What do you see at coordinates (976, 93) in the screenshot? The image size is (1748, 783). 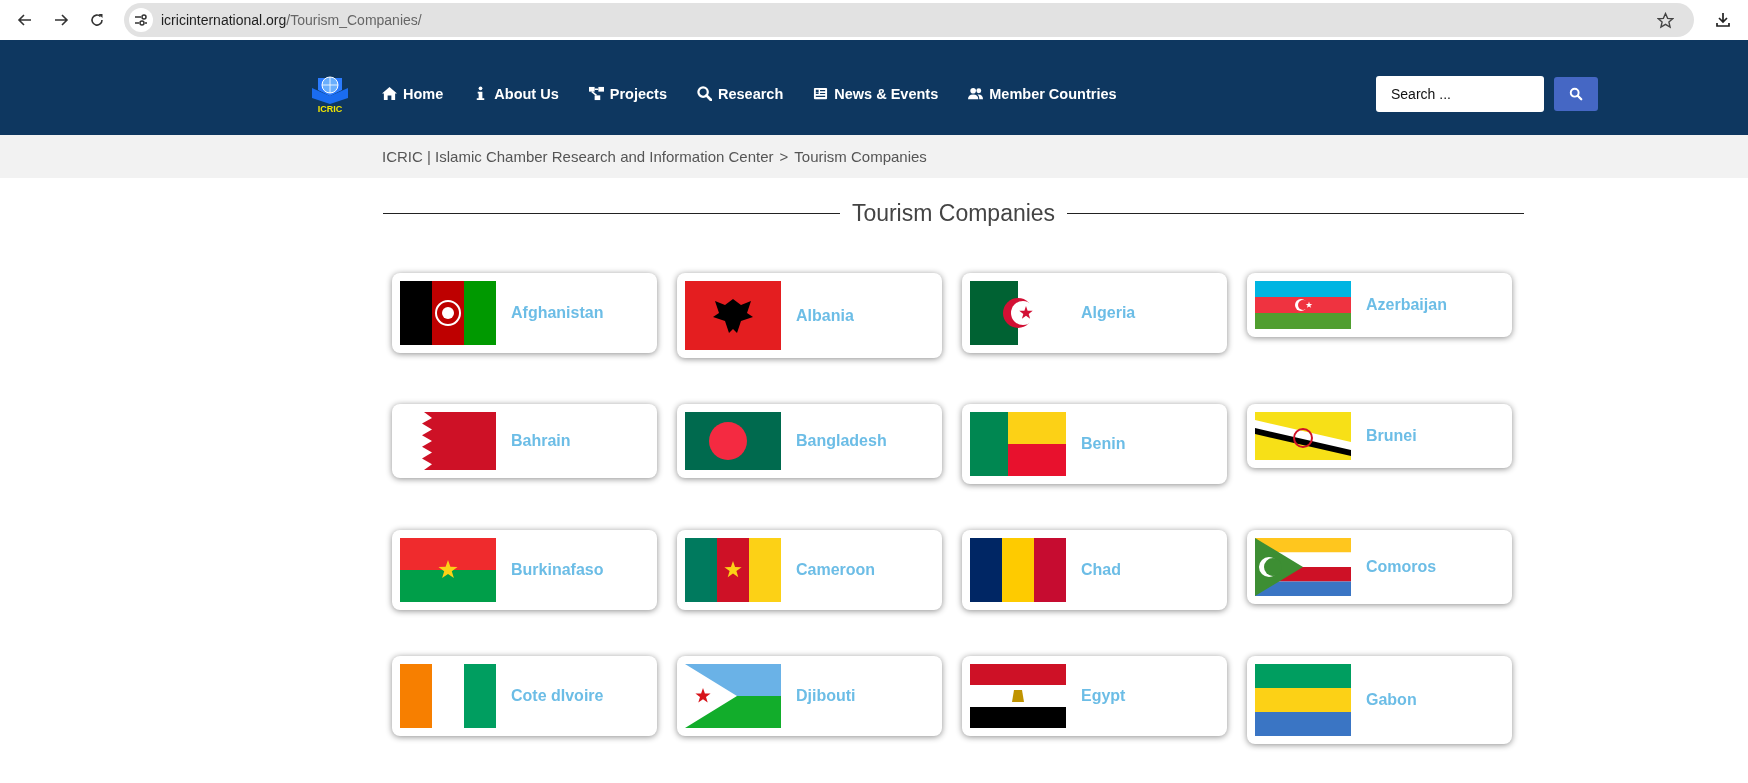 I see `users-icon` at bounding box center [976, 93].